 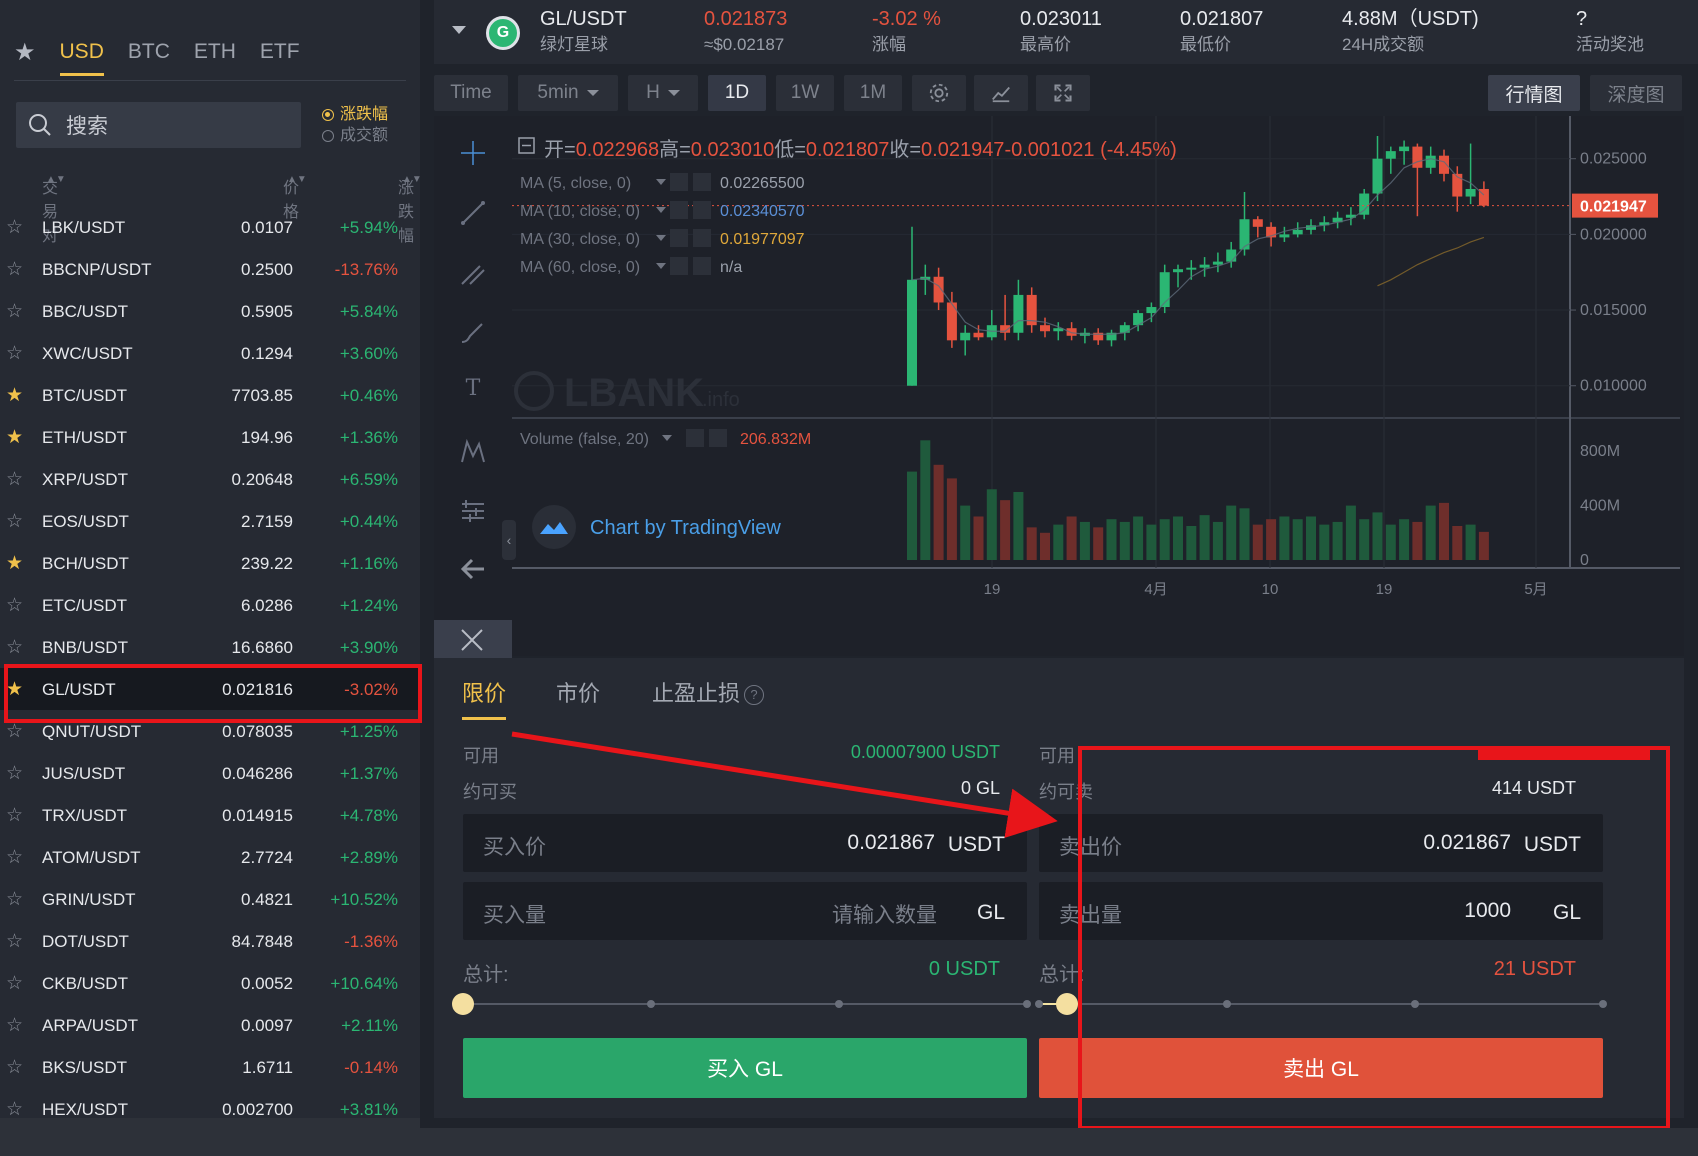 I want to click on interval-select: 5min, so click(x=568, y=93).